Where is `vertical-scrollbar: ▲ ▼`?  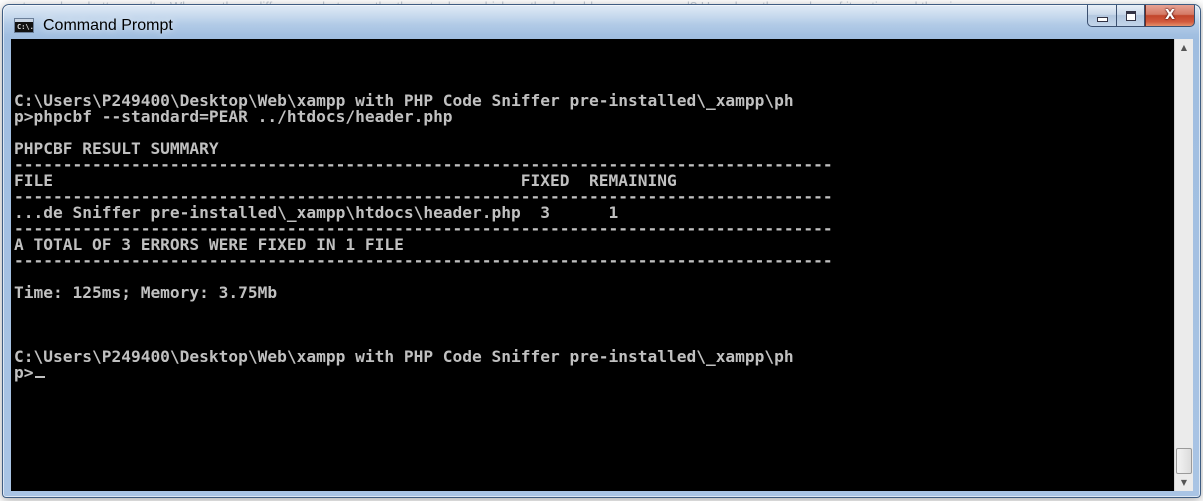
vertical-scrollbar: ▲ ▼ is located at coordinates (1183, 265).